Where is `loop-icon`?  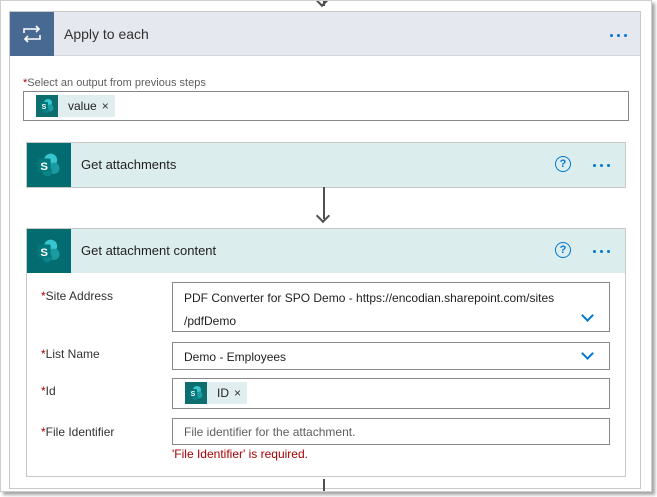
loop-icon is located at coordinates (32, 34).